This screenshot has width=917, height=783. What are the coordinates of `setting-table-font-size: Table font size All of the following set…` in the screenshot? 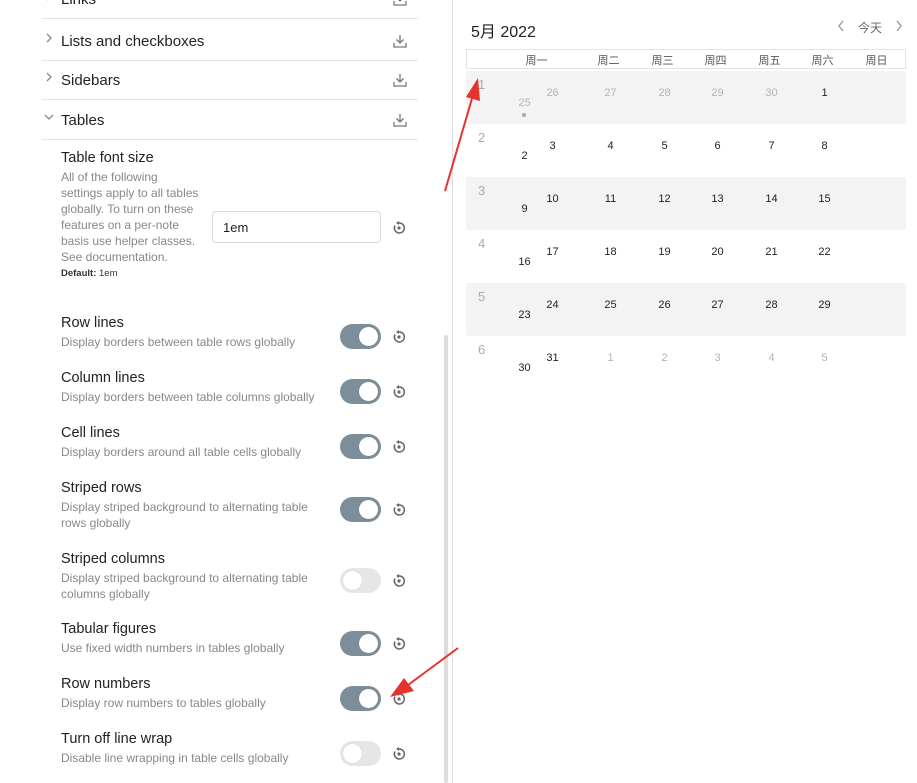 It's located at (131, 214).